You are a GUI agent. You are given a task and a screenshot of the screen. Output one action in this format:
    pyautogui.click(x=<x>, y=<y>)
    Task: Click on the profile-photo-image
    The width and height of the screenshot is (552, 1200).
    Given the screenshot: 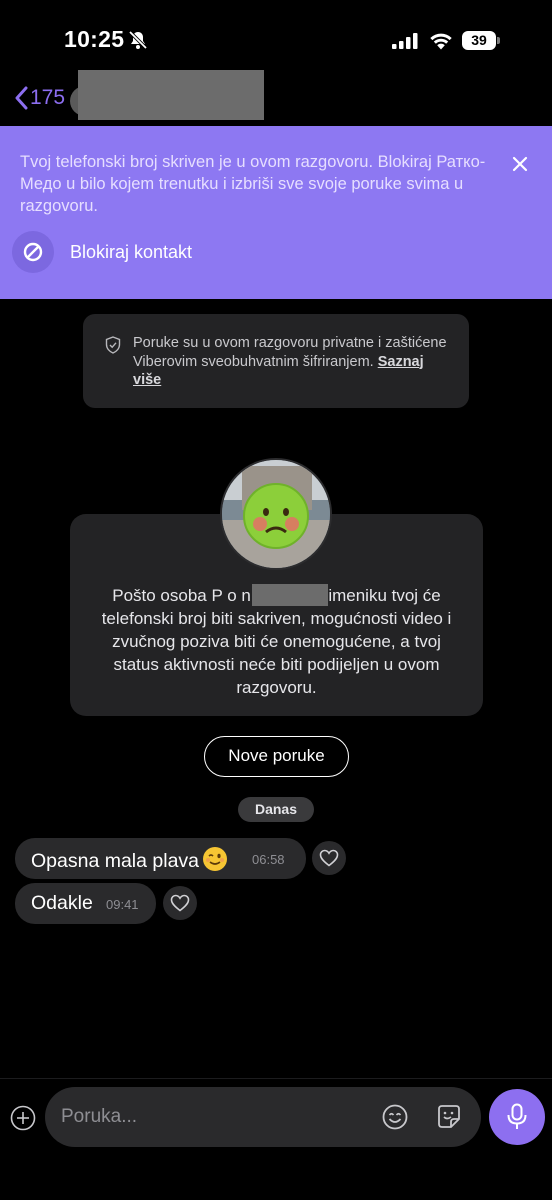 What is the action you would take?
    pyautogui.click(x=276, y=514)
    